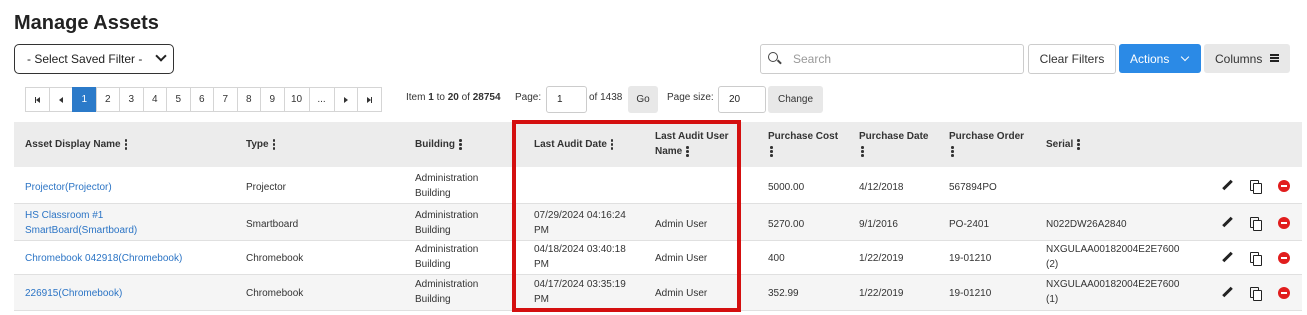 This screenshot has width=1307, height=315. What do you see at coordinates (86, 23) in the screenshot?
I see `page-title: Manage Assets` at bounding box center [86, 23].